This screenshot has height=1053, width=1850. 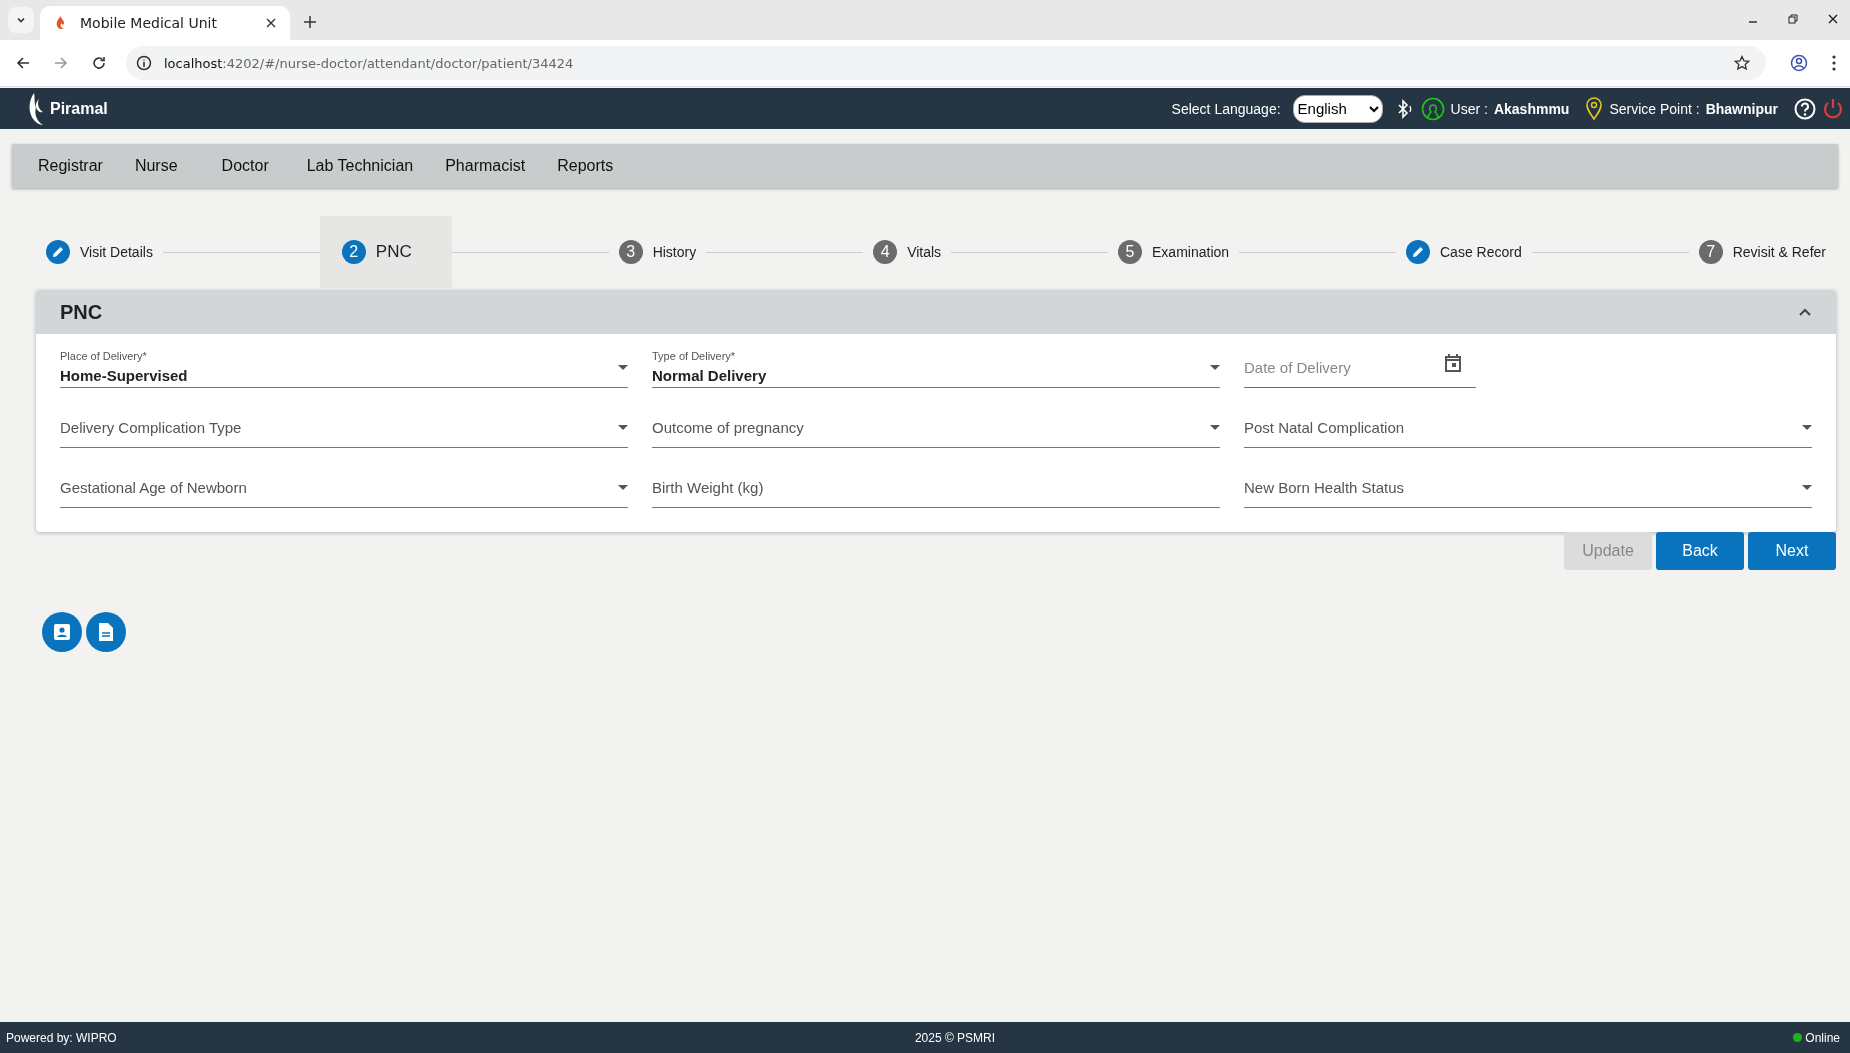 What do you see at coordinates (1834, 63) in the screenshot?
I see `more-vert-icon` at bounding box center [1834, 63].